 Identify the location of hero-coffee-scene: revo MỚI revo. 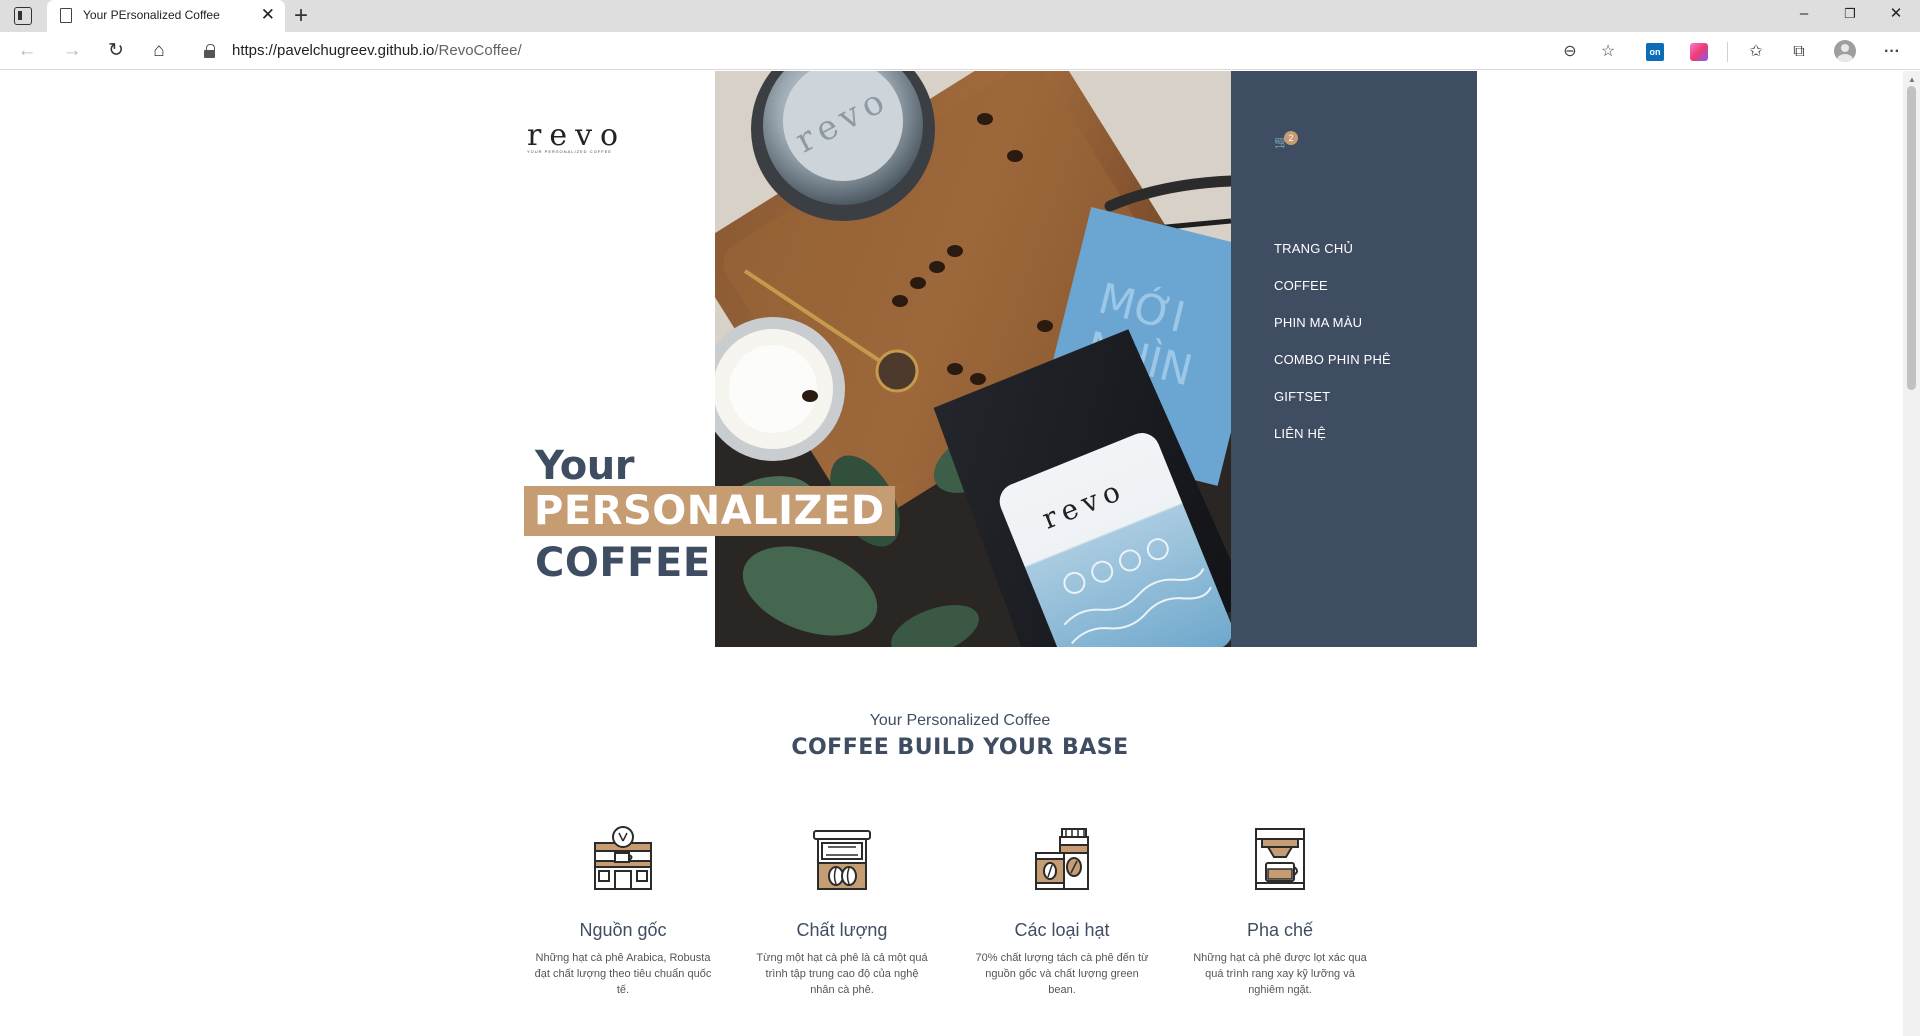
(973, 359).